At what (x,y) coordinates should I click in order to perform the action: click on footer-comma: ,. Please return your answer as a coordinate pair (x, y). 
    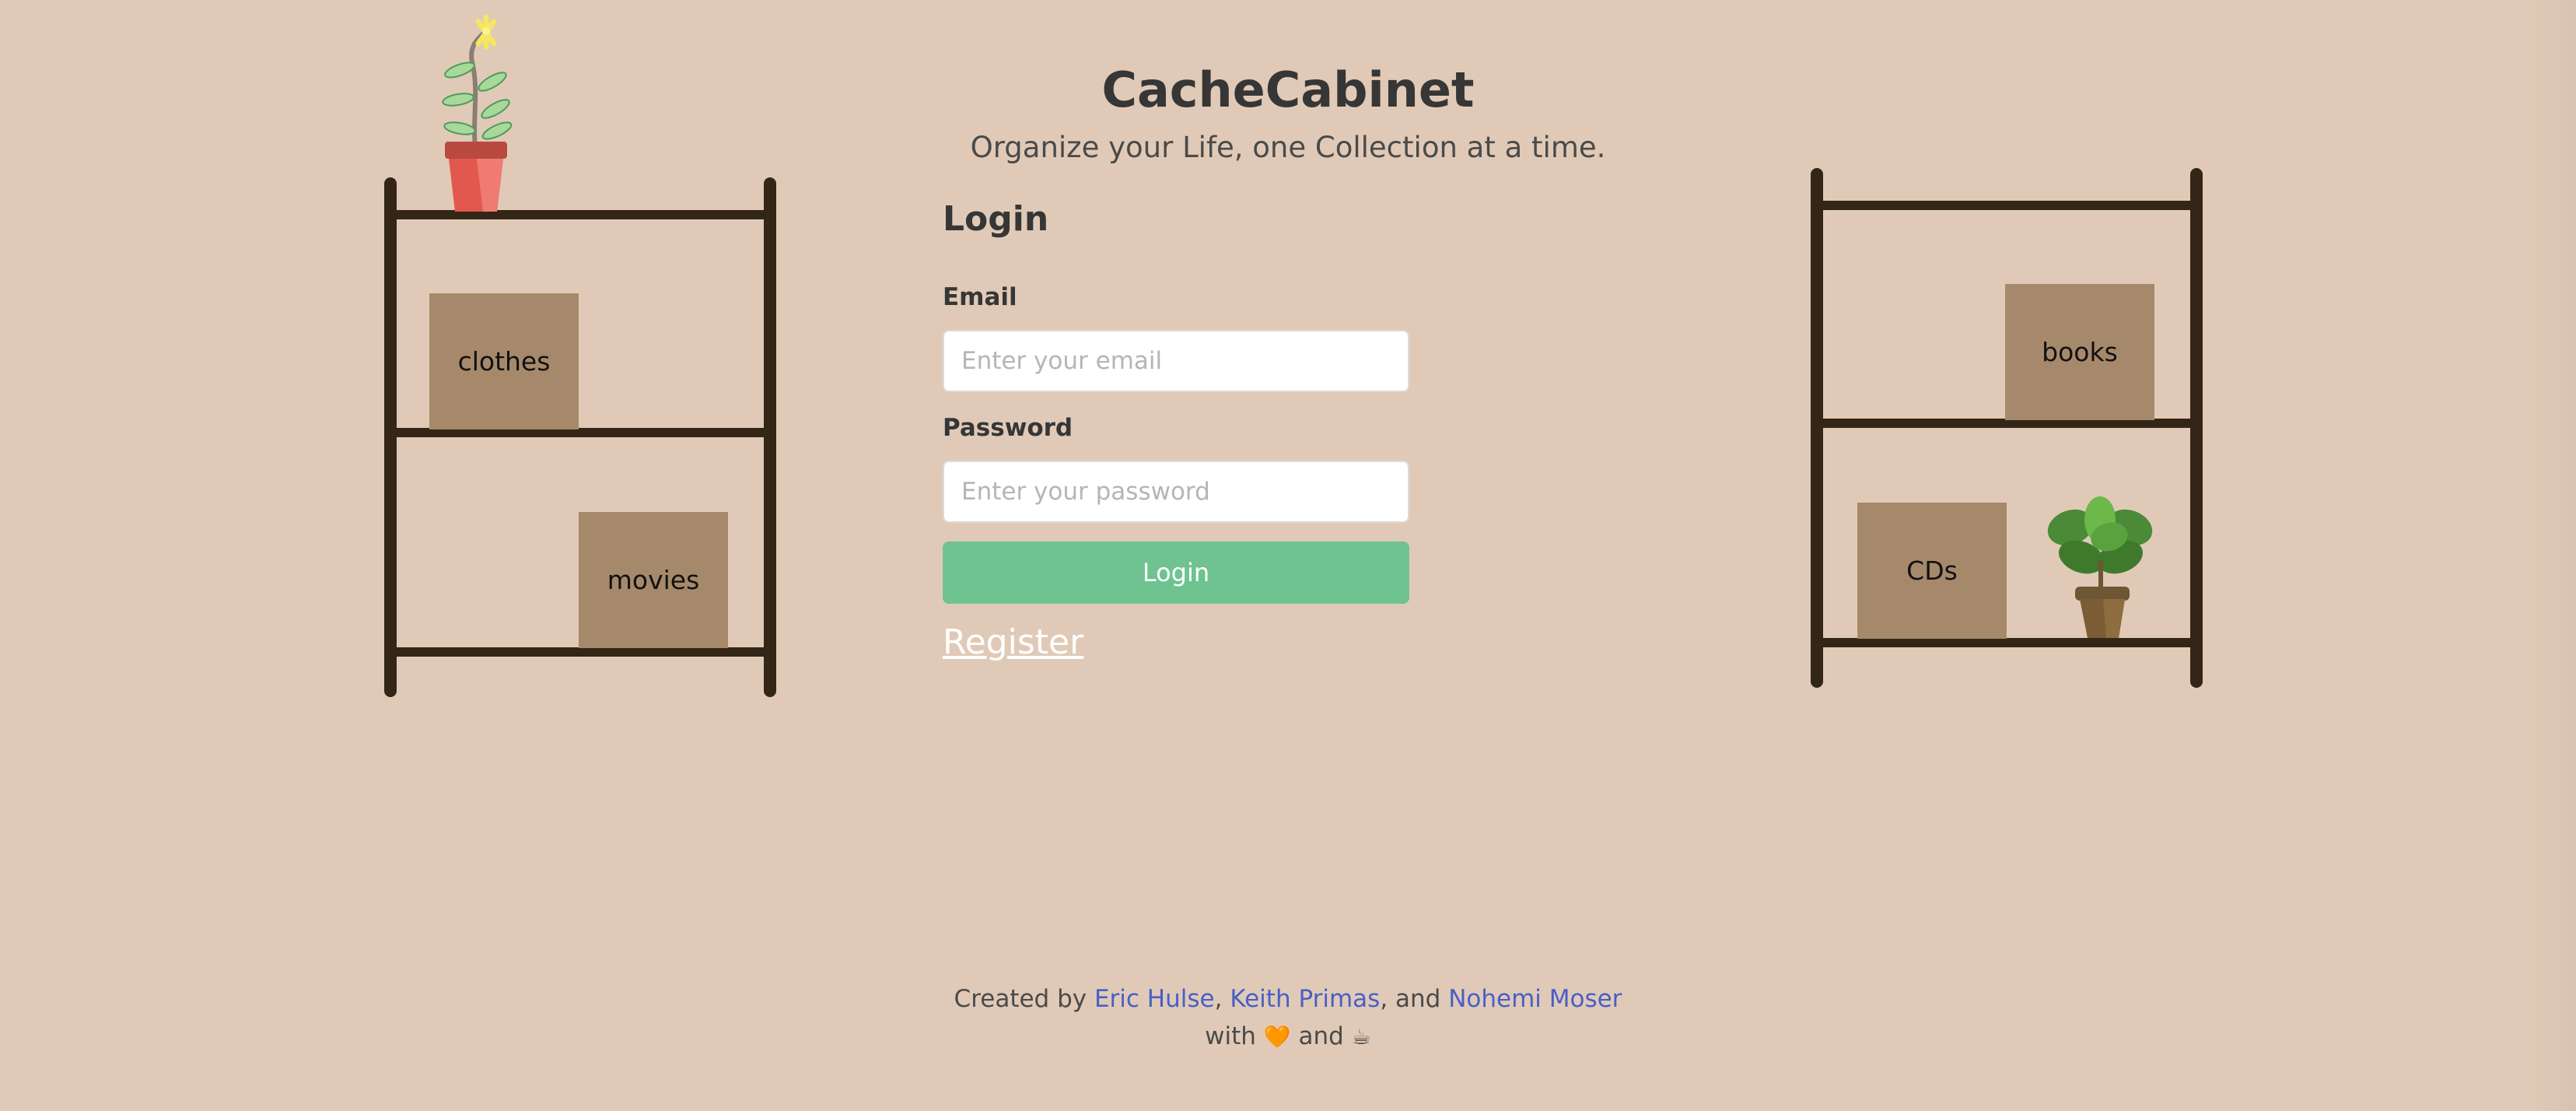
    Looking at the image, I should click on (1219, 999).